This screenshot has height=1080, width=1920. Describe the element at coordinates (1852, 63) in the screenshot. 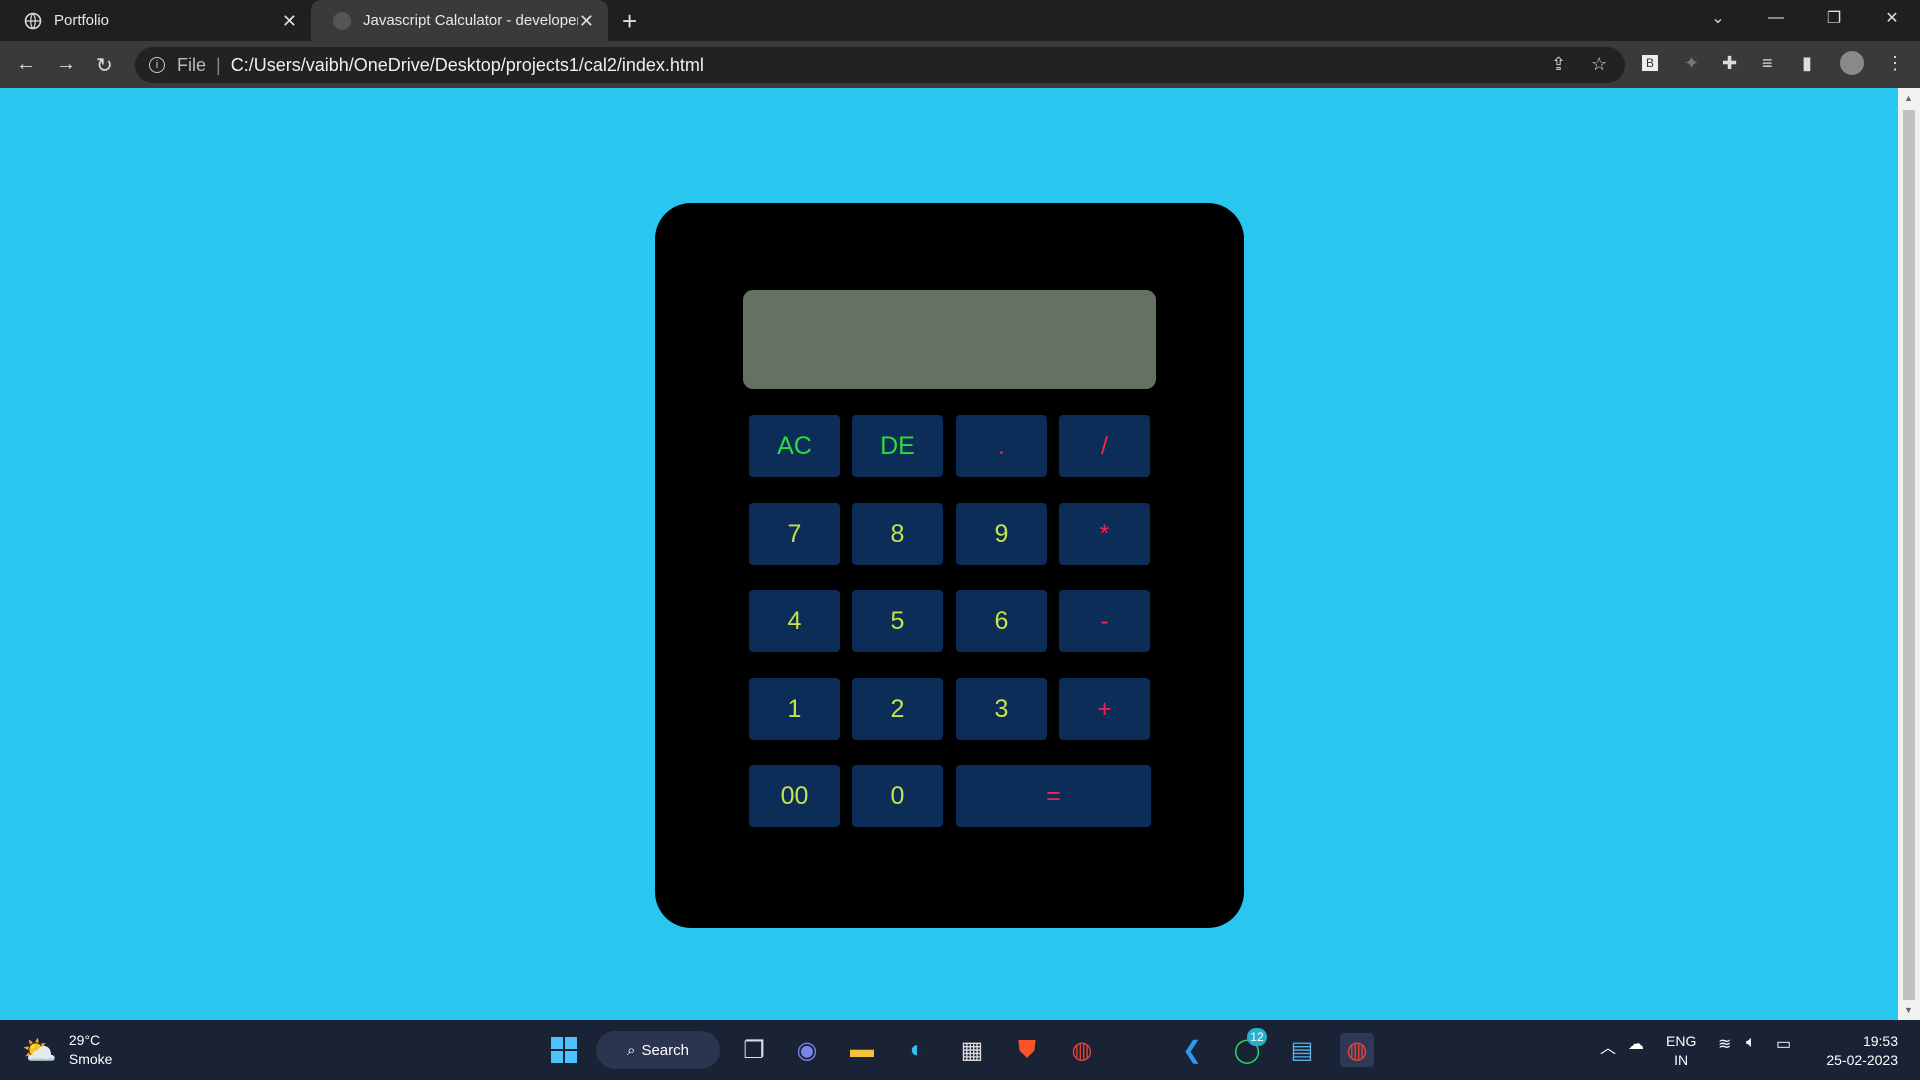

I see `avatar` at that location.